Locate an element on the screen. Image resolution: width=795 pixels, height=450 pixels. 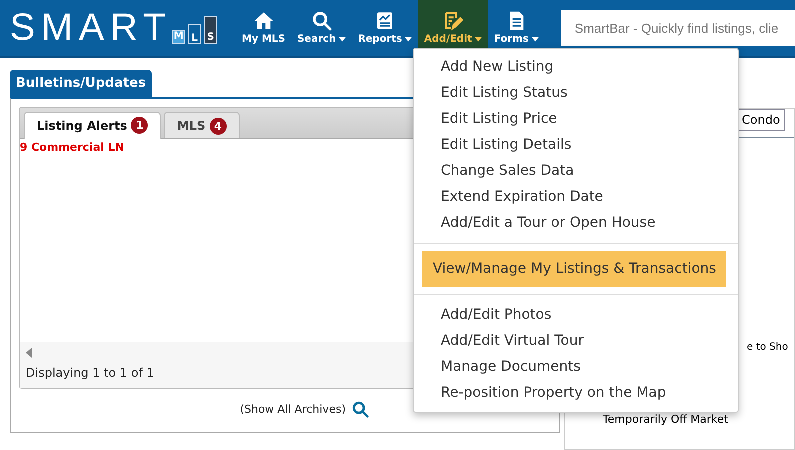
menu-item: Extend Expiration Date is located at coordinates (574, 197).